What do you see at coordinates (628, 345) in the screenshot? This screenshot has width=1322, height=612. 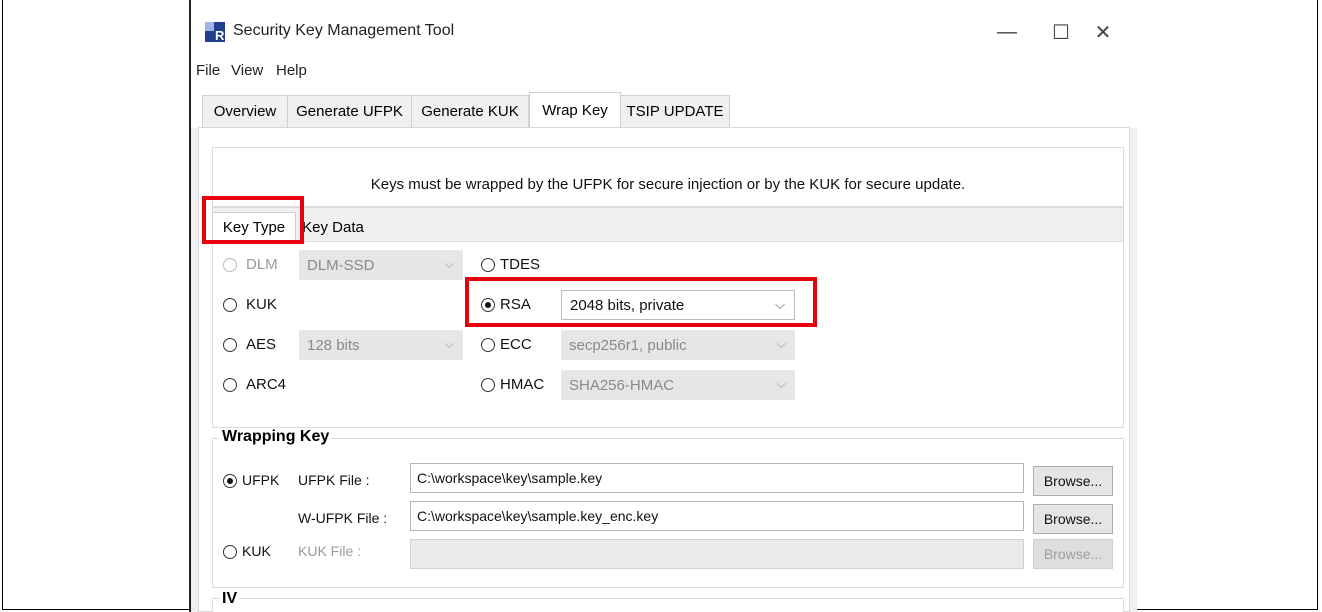 I see `ecc-select-value: secp256r1, public` at bounding box center [628, 345].